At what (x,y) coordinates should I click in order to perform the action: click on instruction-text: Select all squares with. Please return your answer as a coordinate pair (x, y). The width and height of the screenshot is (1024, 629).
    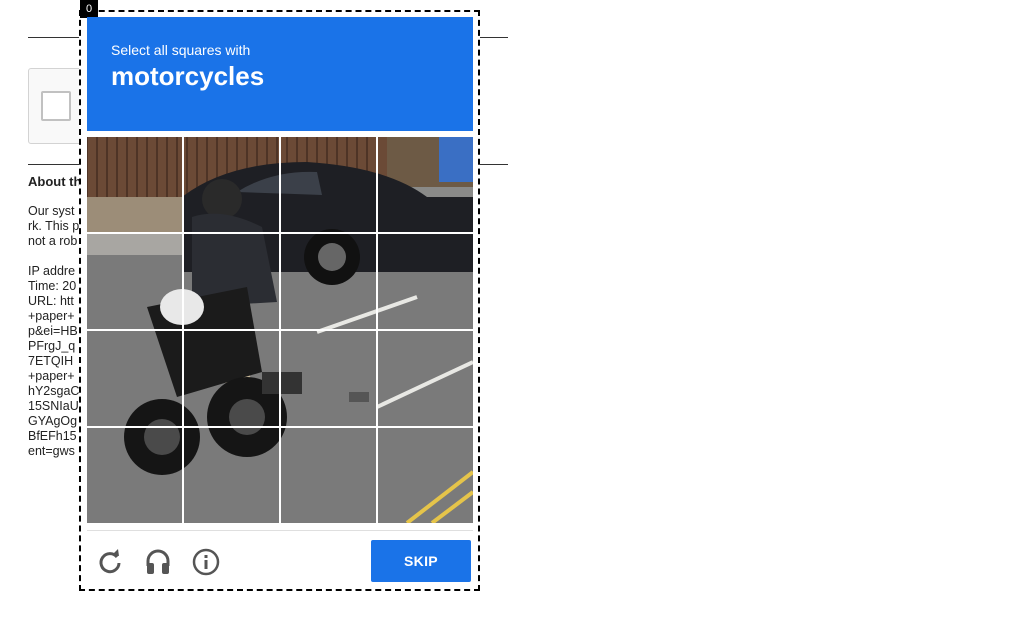
    Looking at the image, I should click on (181, 50).